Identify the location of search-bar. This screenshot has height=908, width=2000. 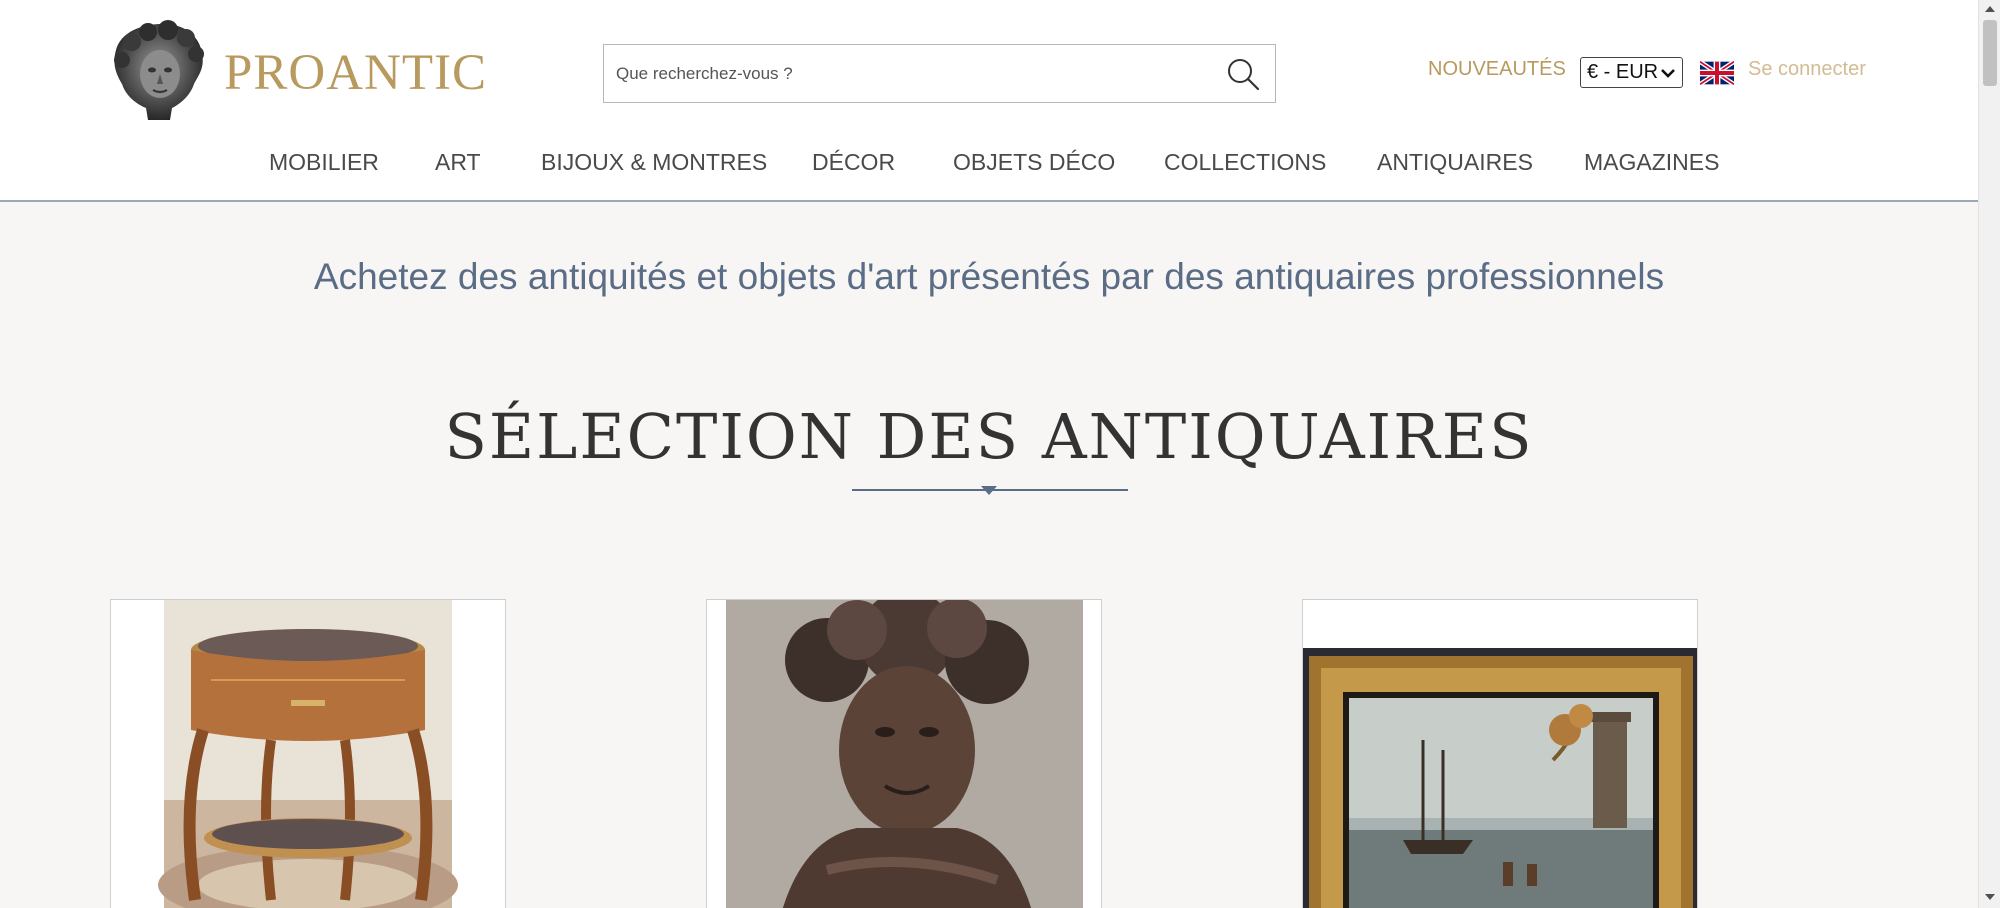
(939, 73).